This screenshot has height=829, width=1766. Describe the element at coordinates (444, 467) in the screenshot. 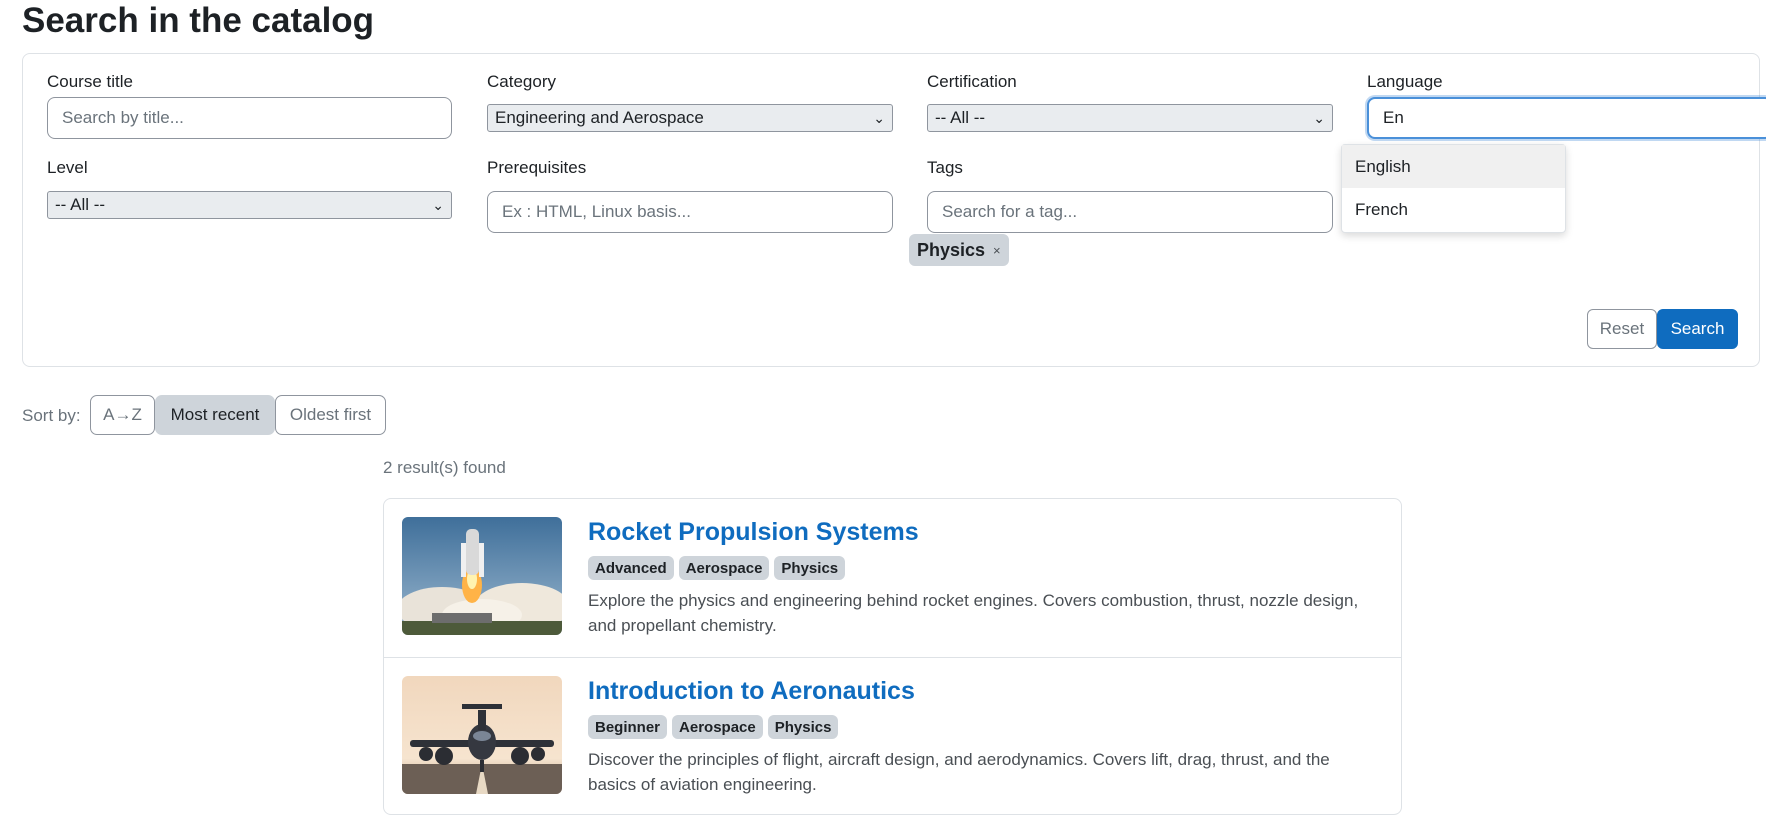

I see `results-count: 2 result(s) found` at that location.